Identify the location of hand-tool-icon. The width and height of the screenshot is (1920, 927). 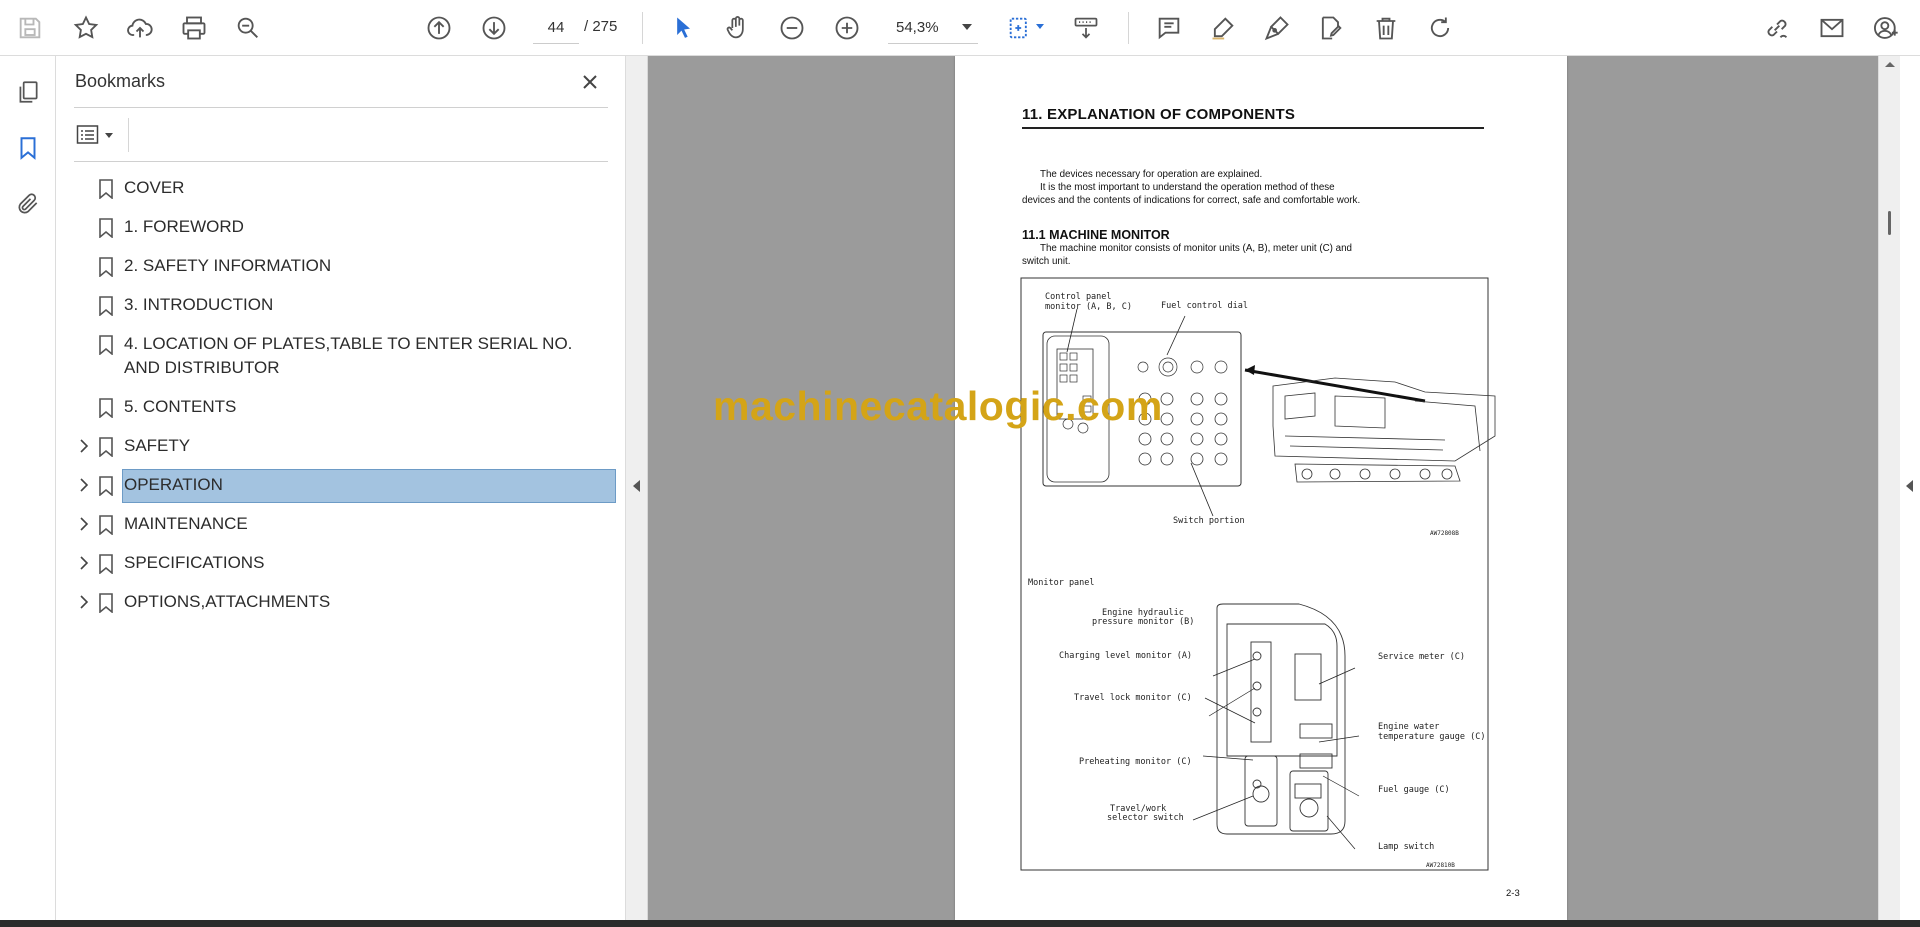
(737, 28).